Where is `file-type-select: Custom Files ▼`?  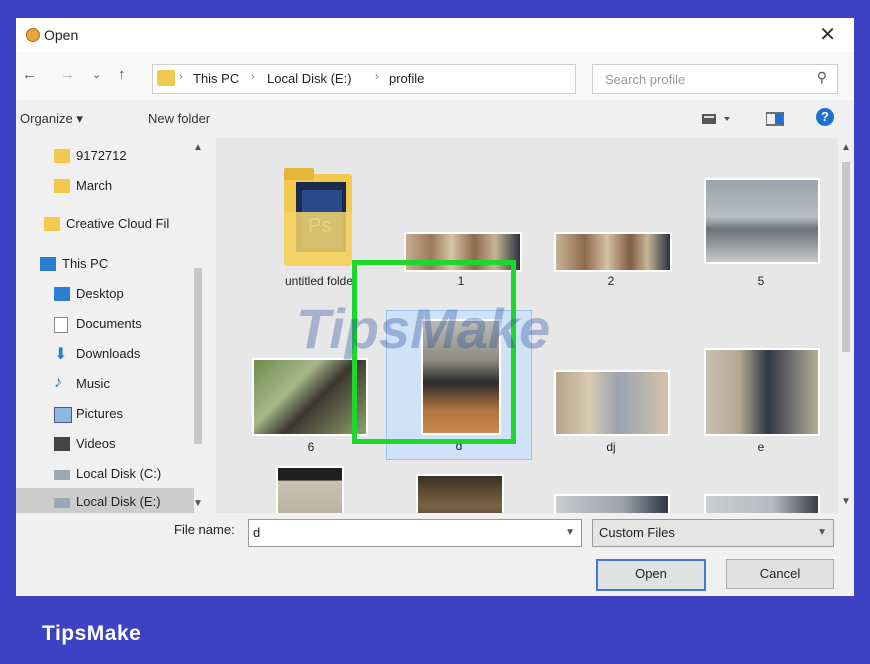 file-type-select: Custom Files ▼ is located at coordinates (713, 533).